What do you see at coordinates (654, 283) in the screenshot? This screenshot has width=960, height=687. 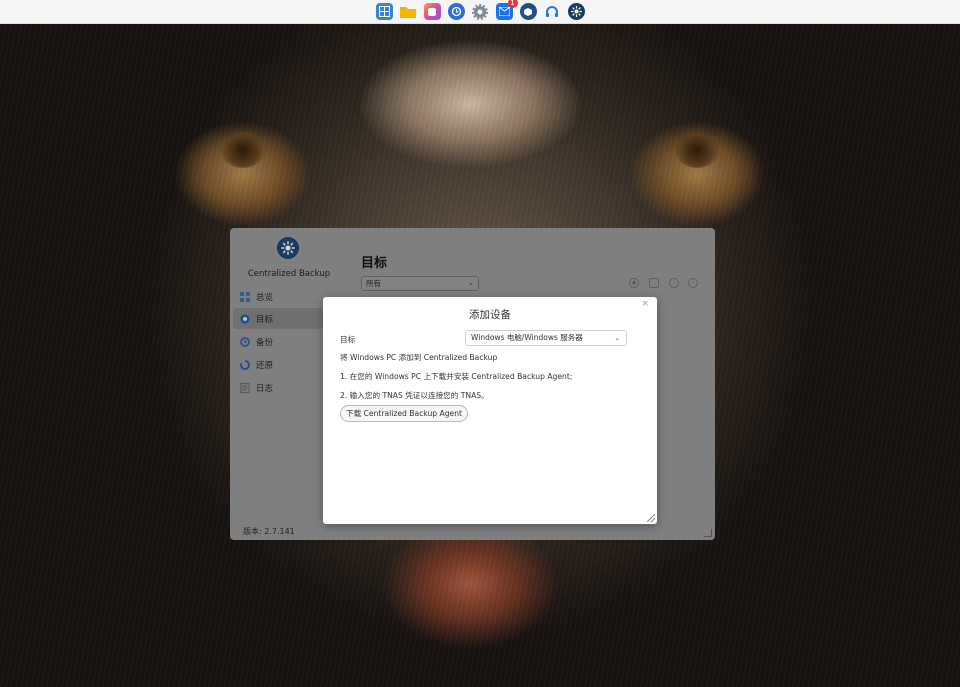 I see `edit-icon` at bounding box center [654, 283].